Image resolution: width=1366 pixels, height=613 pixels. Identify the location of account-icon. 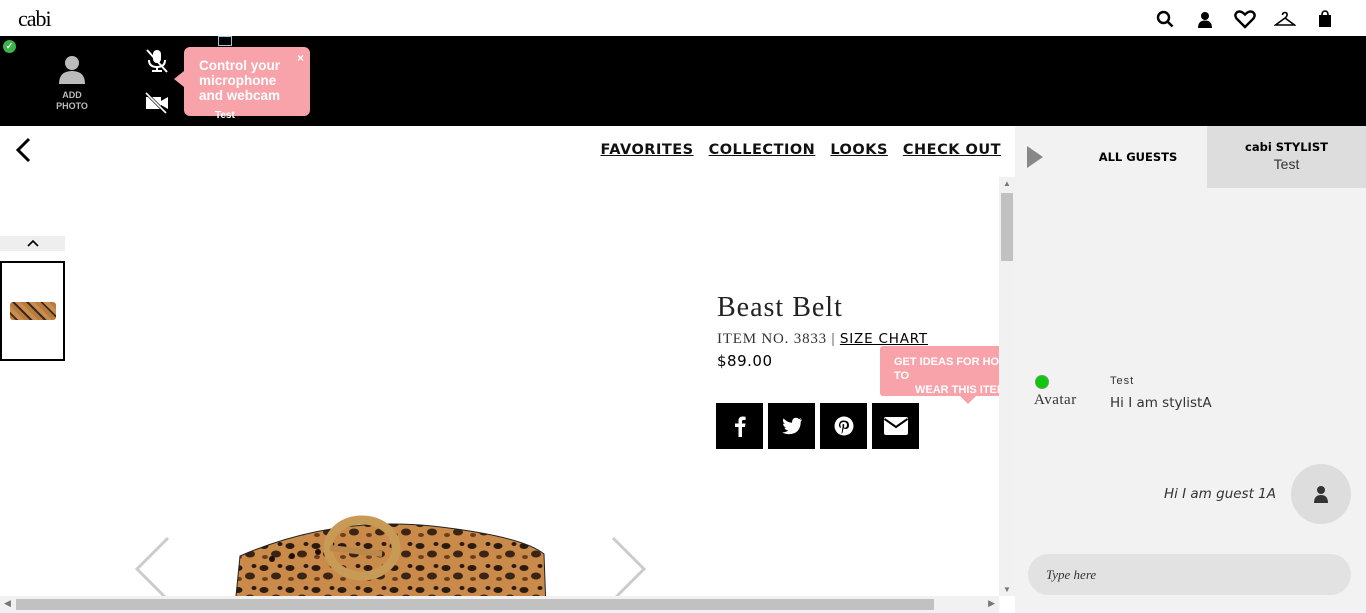
(1205, 19).